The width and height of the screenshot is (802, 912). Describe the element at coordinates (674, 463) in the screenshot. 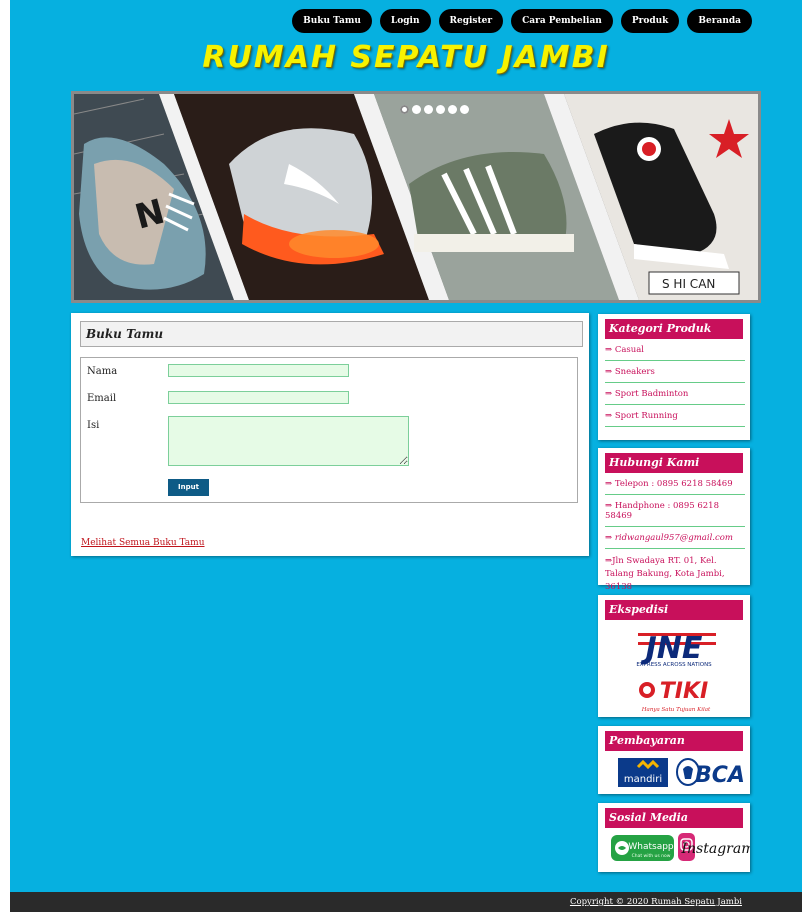

I see `contact-title: Hubungi Kami` at that location.